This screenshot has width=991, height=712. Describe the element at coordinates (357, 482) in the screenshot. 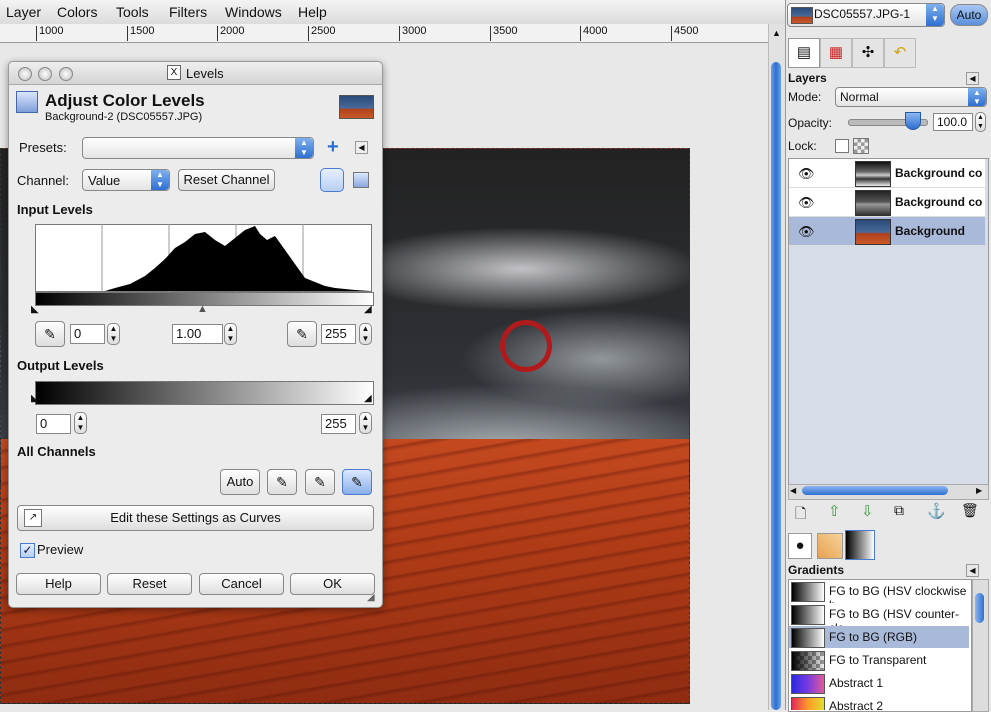

I see `pick-white-eyedropper-icon: ✎` at that location.